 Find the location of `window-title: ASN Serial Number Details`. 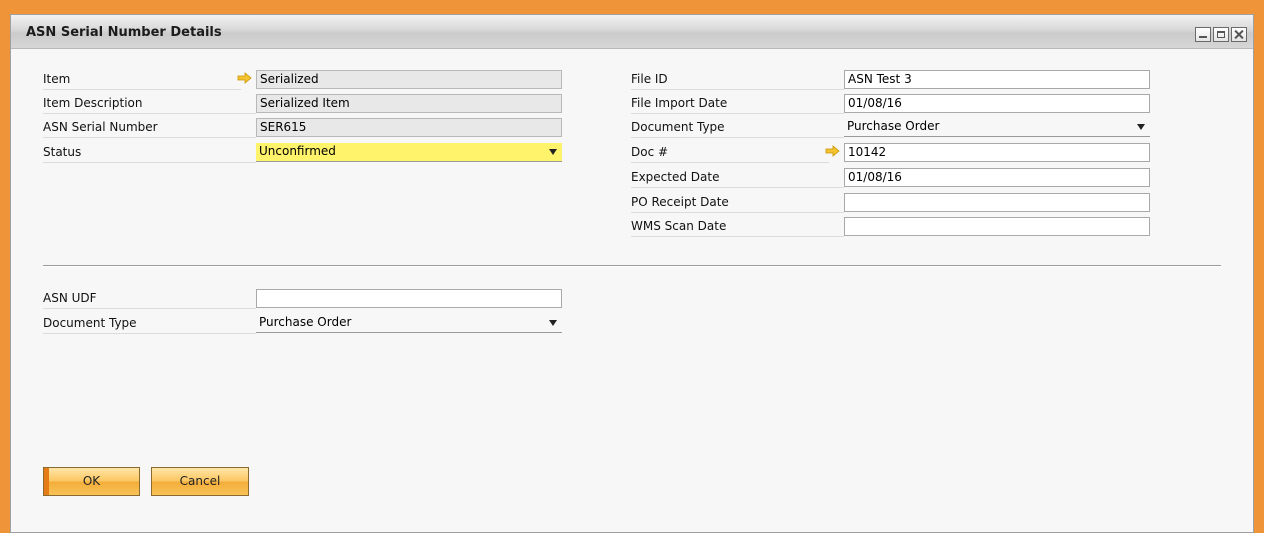

window-title: ASN Serial Number Details is located at coordinates (124, 32).